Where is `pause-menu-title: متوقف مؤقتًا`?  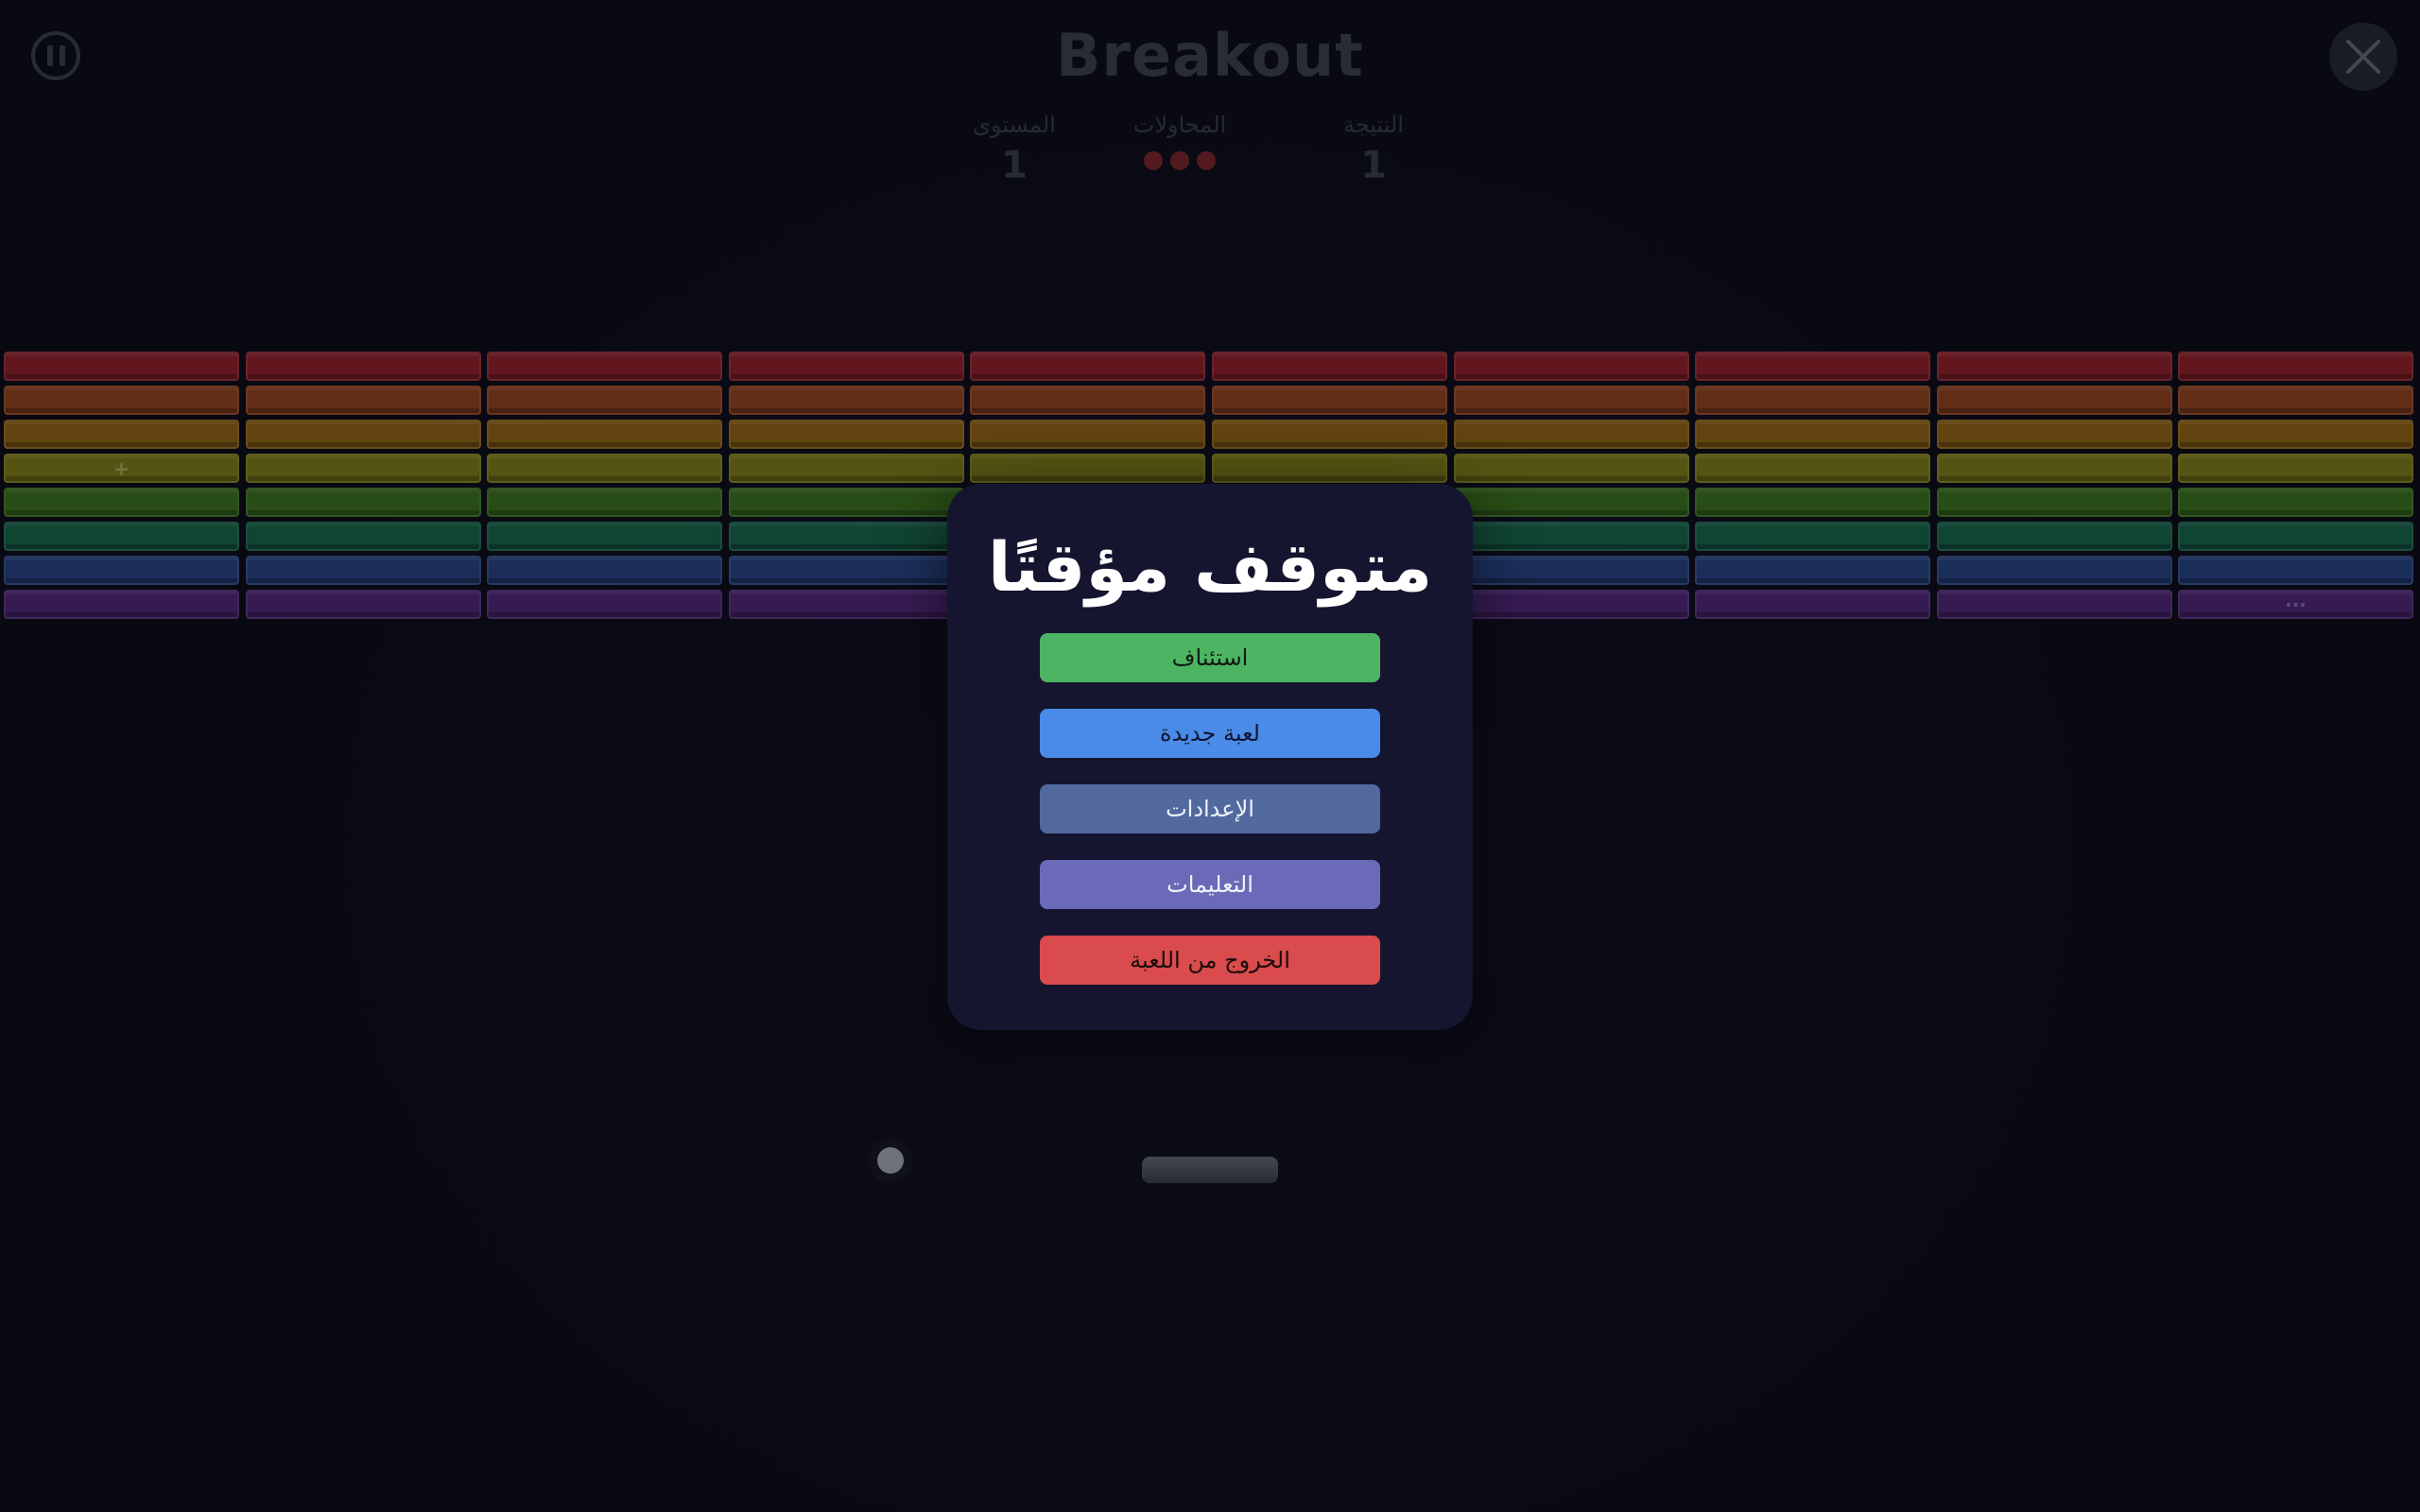
pause-menu-title: متوقف مؤقتًا is located at coordinates (1210, 567).